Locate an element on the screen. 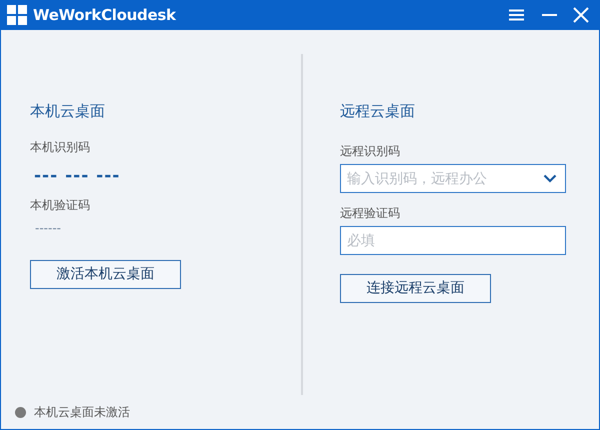 This screenshot has width=600, height=430. minimize-icon is located at coordinates (549, 15).